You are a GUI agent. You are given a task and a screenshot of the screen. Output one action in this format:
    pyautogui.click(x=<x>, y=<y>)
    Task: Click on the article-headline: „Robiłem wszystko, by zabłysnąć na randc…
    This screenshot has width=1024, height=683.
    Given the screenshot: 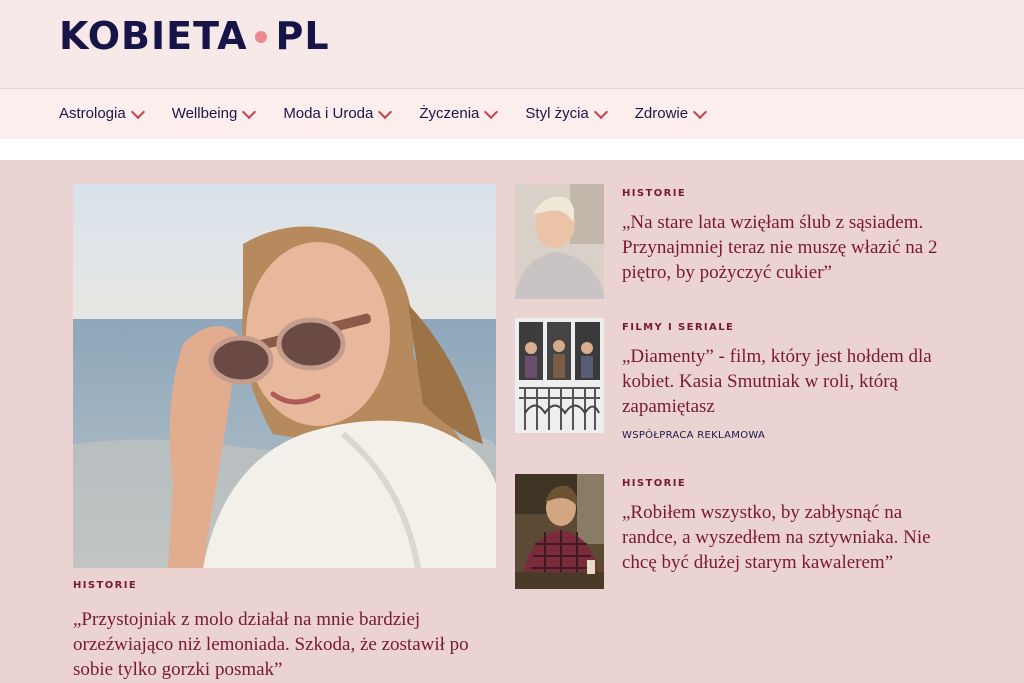 What is the action you would take?
    pyautogui.click(x=787, y=537)
    